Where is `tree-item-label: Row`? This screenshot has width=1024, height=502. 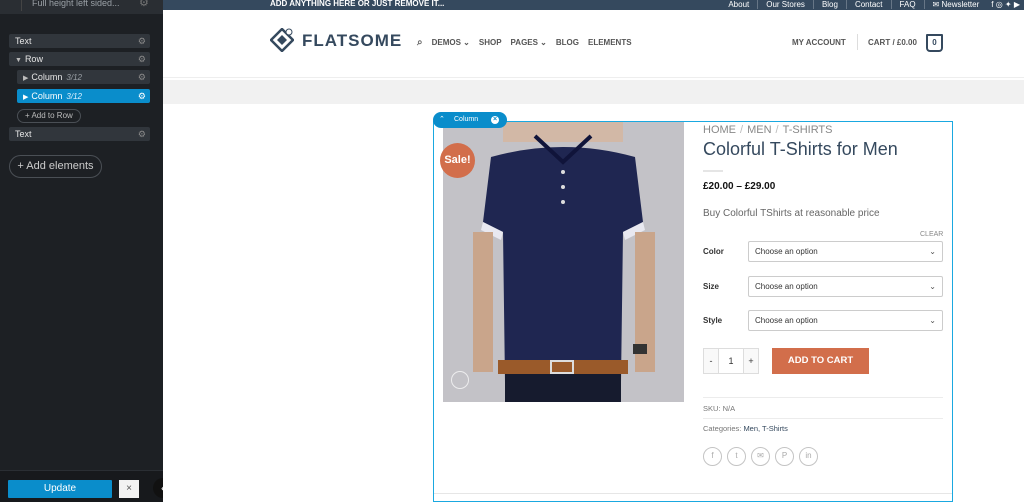
tree-item-label: Row is located at coordinates (33, 59).